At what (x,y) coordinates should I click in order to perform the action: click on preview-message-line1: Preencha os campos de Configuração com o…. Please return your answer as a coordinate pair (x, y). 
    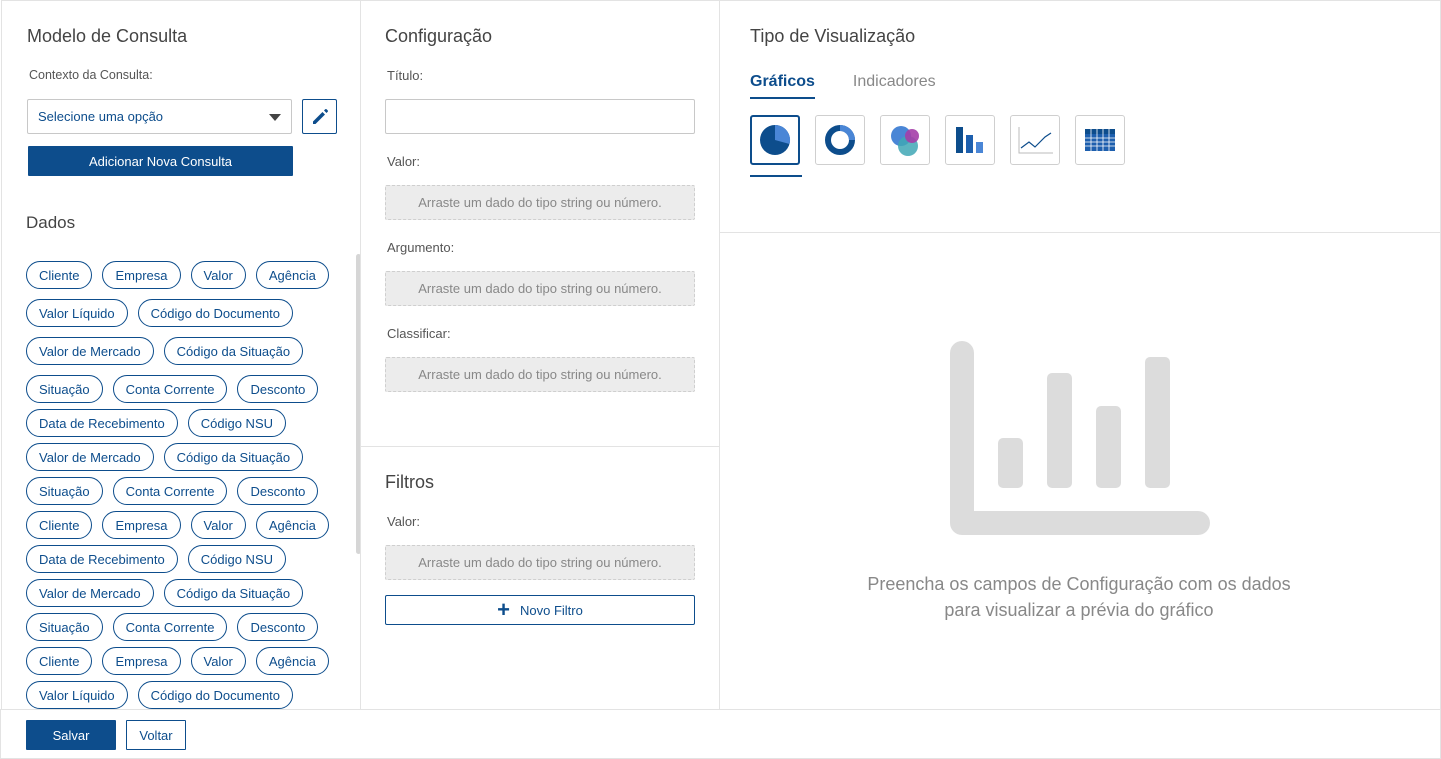
    Looking at the image, I should click on (1079, 584).